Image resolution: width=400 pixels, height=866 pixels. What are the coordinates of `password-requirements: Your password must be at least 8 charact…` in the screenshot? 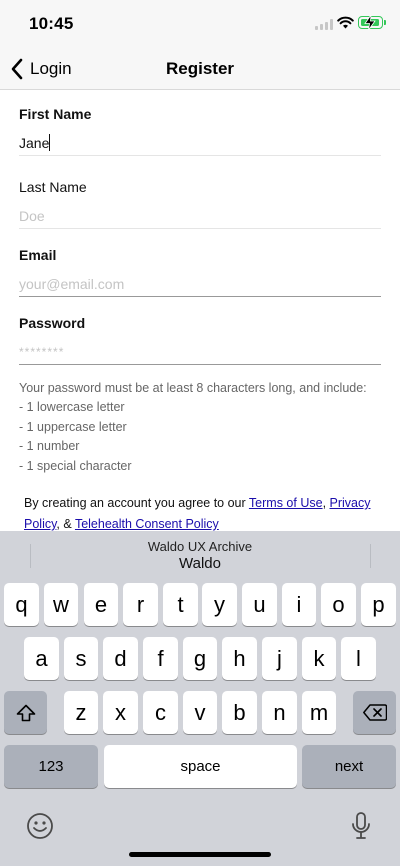 It's located at (200, 427).